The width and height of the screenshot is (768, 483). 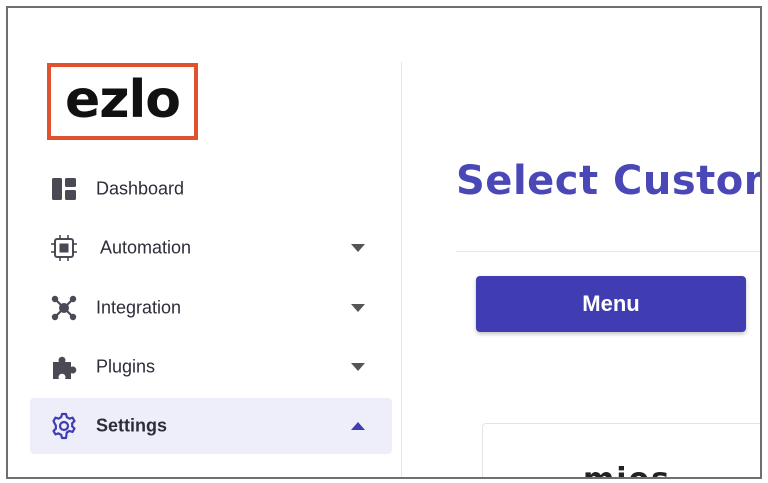 What do you see at coordinates (358, 426) in the screenshot?
I see `chevron-up-icon` at bounding box center [358, 426].